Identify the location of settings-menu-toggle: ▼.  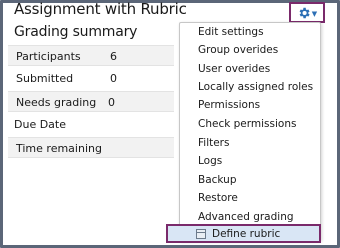
(307, 12).